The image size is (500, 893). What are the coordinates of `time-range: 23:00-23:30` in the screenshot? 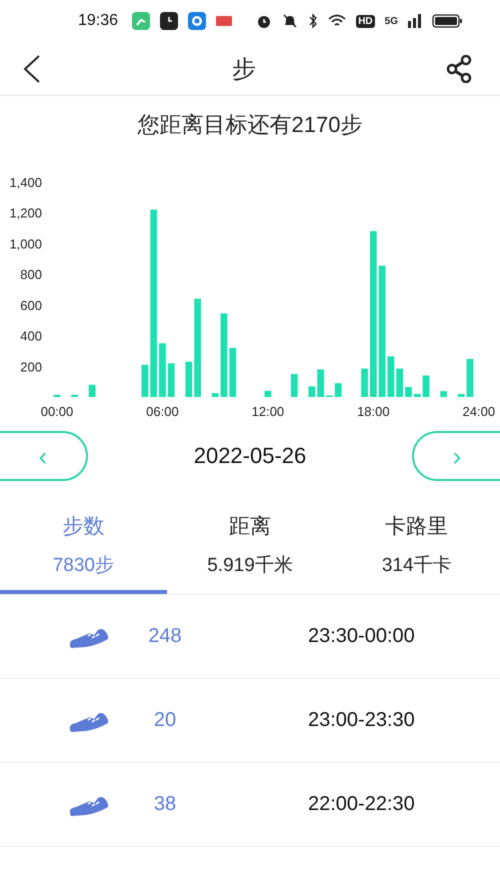 It's located at (361, 720).